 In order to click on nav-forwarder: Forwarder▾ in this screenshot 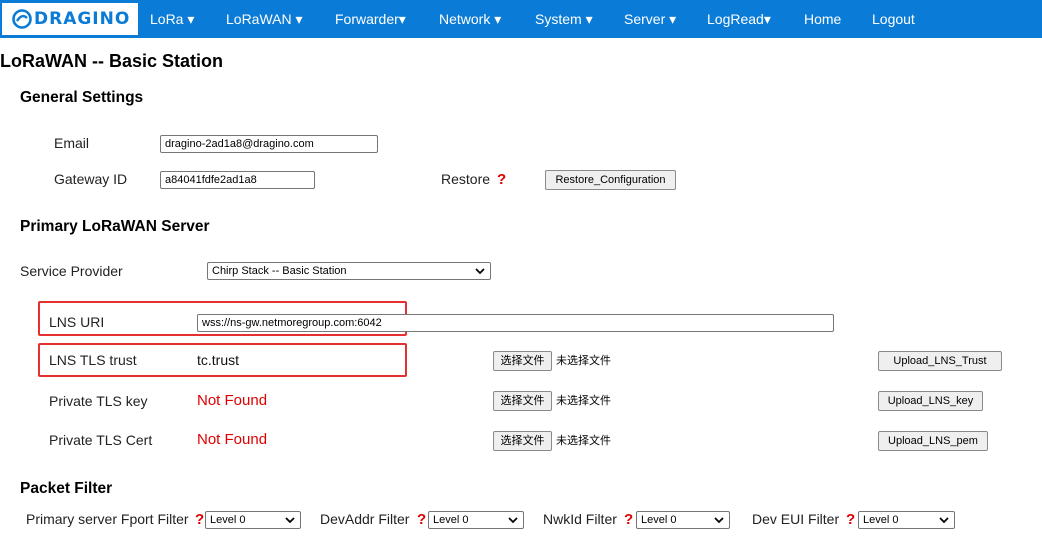, I will do `click(370, 19)`.